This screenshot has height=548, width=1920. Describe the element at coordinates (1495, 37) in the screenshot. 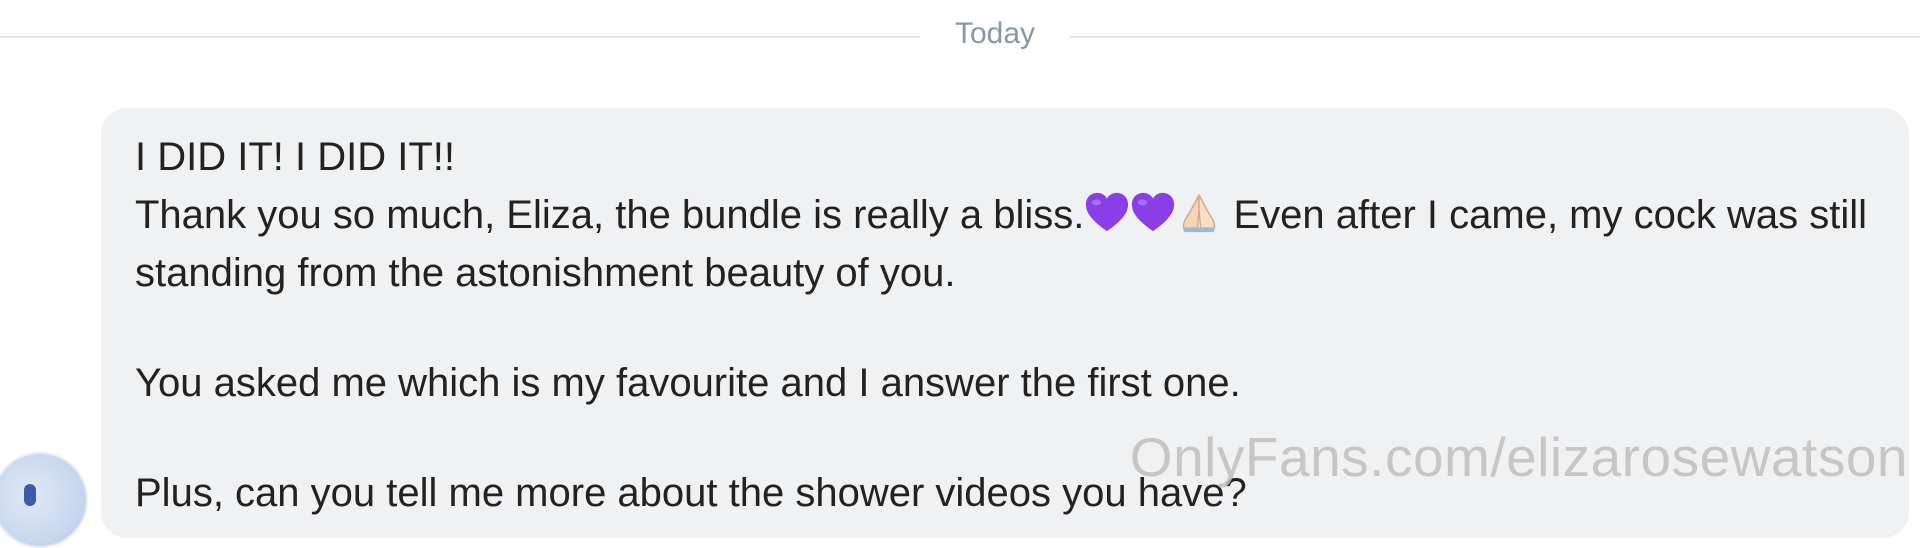

I see `date-divider-line-right` at that location.